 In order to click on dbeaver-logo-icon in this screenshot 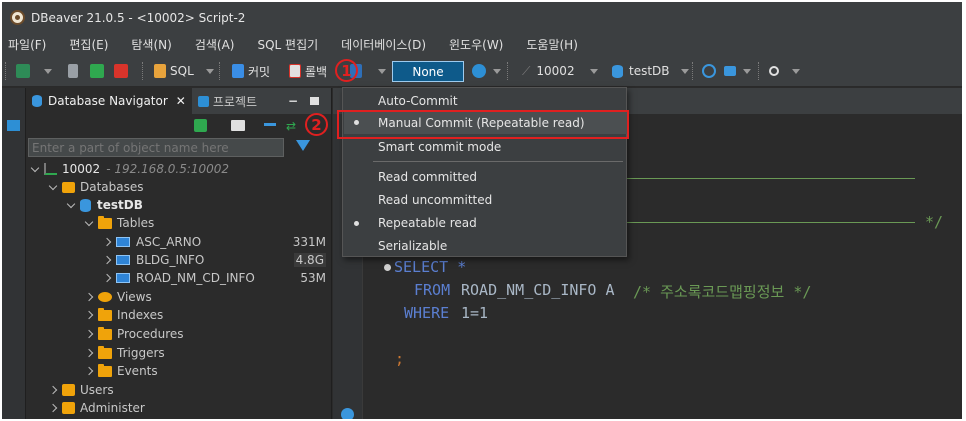, I will do `click(17, 17)`.